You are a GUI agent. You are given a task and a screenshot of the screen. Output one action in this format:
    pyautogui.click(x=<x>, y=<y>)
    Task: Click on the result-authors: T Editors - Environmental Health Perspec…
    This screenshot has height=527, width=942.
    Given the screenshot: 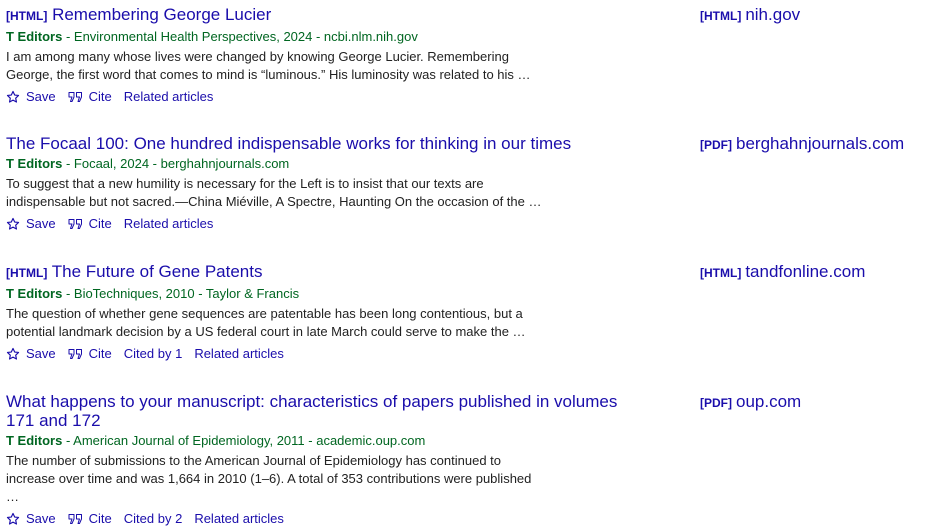 What is the action you would take?
    pyautogui.click(x=326, y=37)
    